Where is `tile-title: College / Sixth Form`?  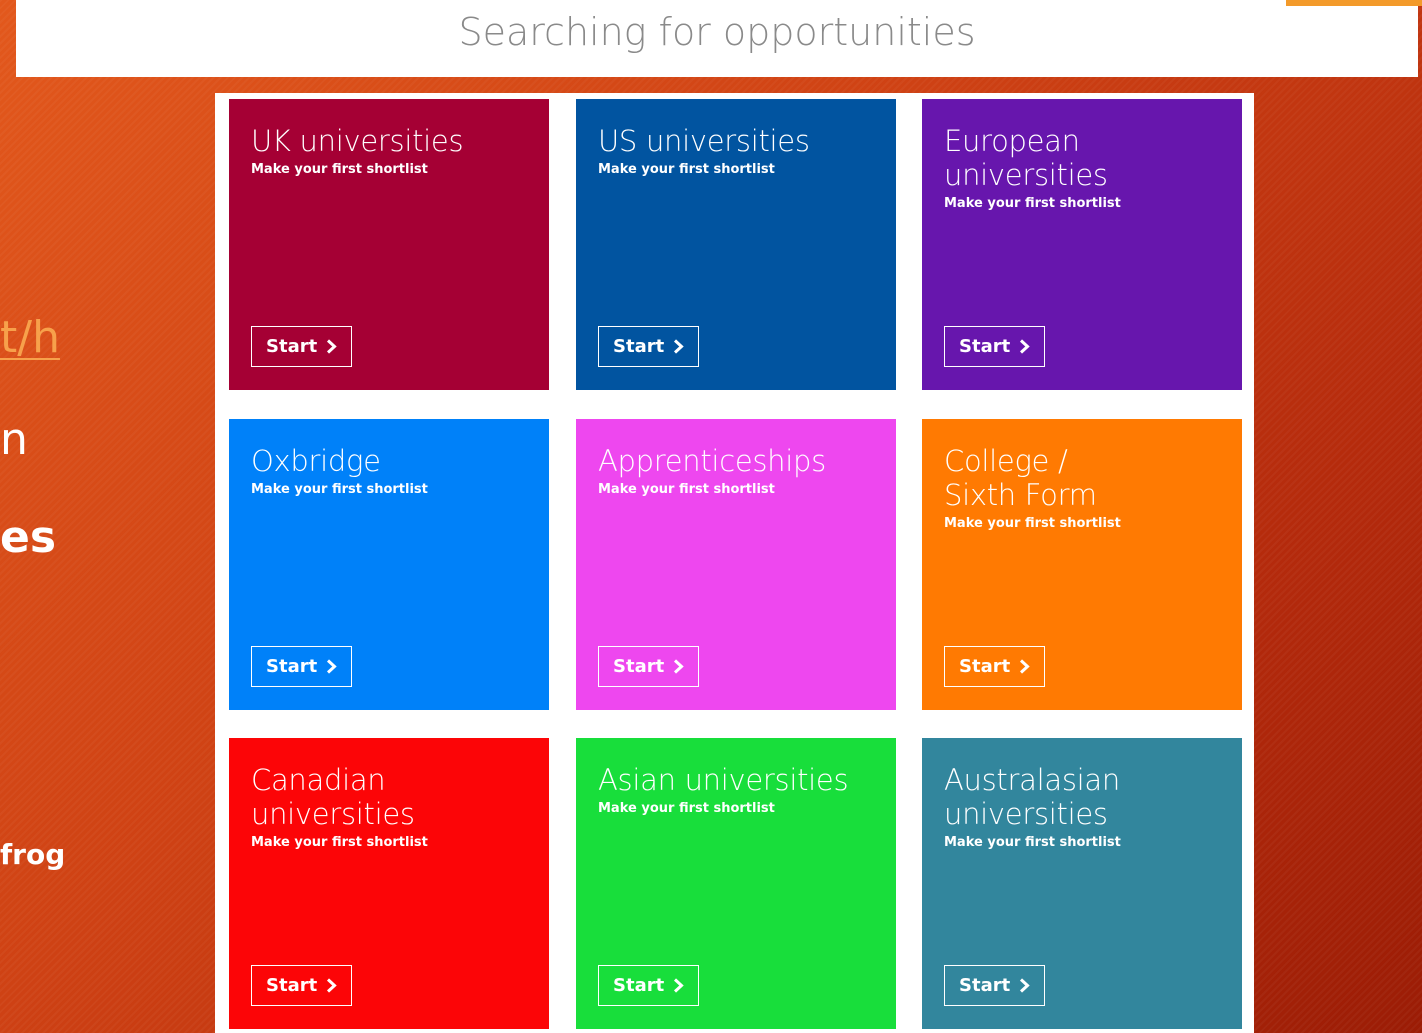 tile-title: College / Sixth Form is located at coordinates (1020, 478).